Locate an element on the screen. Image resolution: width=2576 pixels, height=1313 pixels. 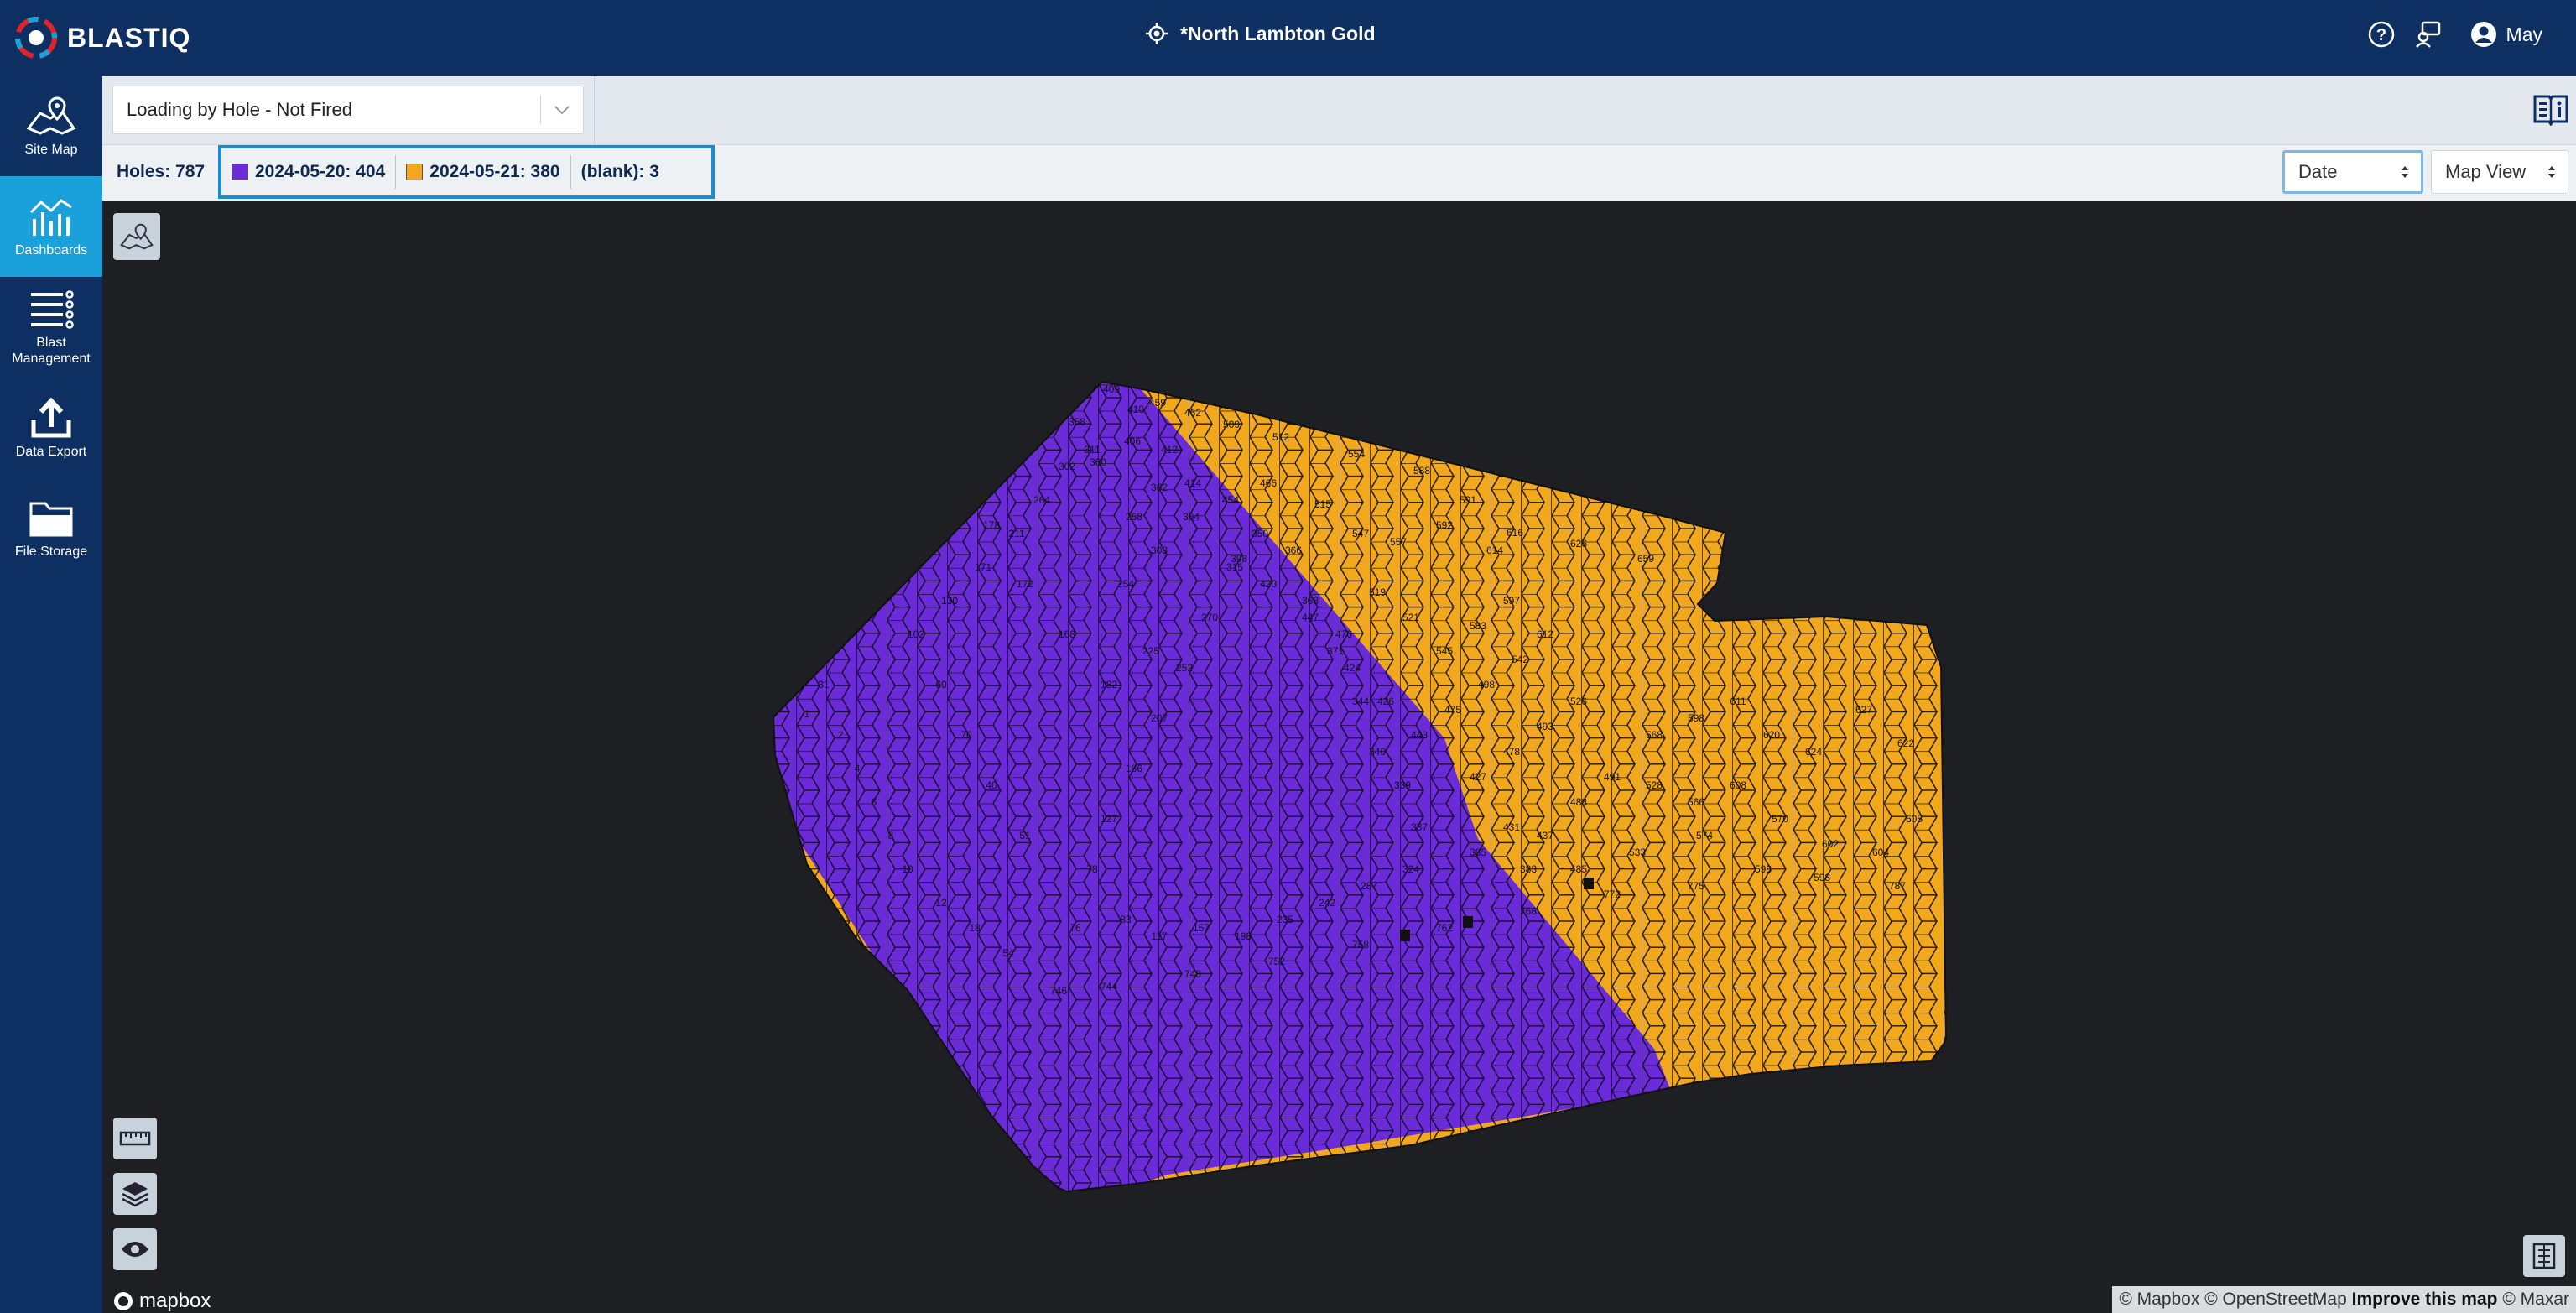
svg-text: 6 is located at coordinates (874, 802).